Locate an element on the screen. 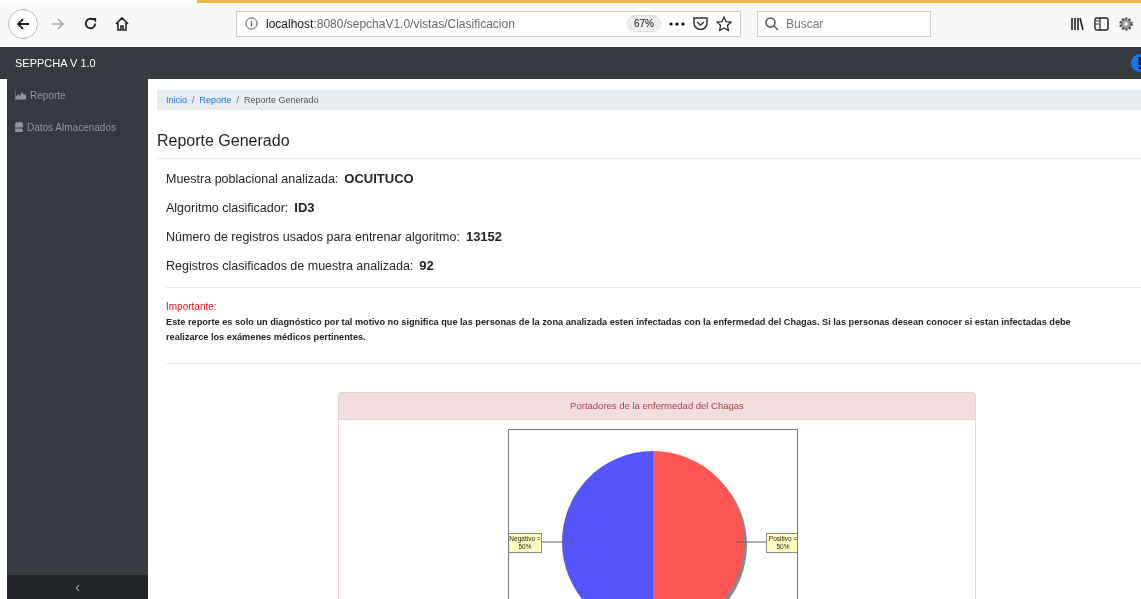 The height and width of the screenshot is (599, 1141). field-value: ID3 is located at coordinates (304, 207).